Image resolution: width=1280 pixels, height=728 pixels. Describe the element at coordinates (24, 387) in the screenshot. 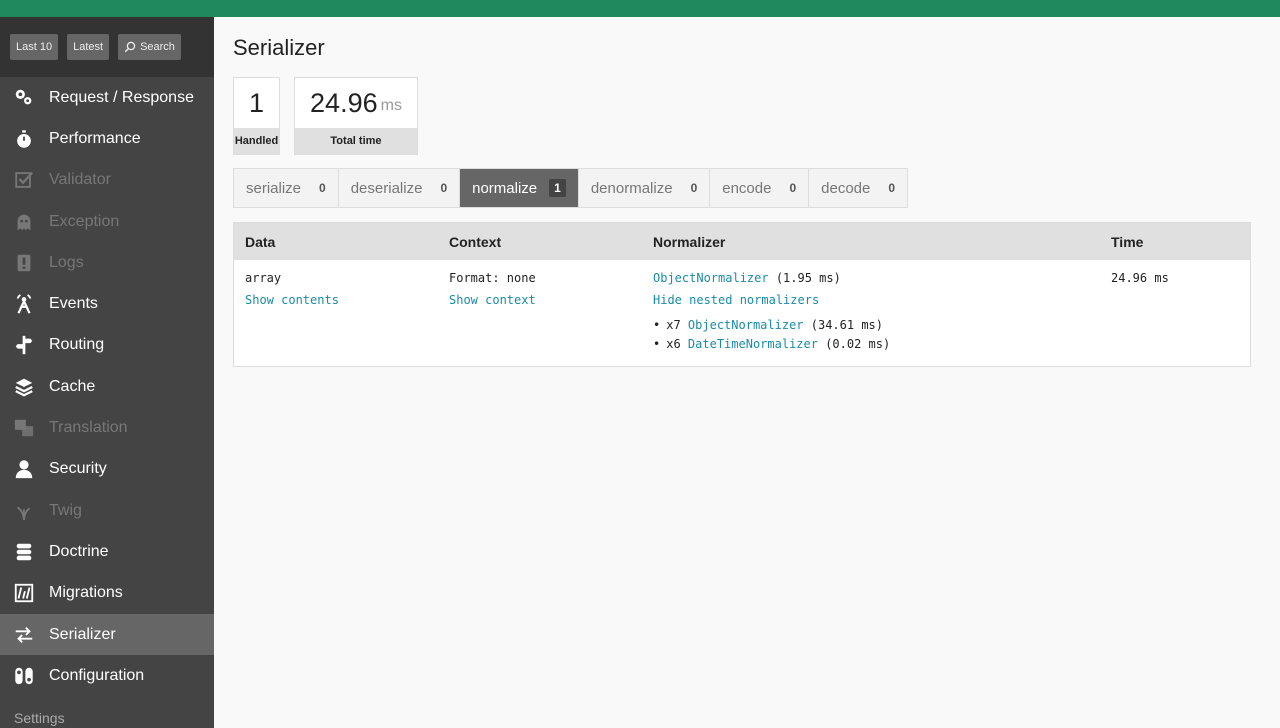

I see `layers-icon` at that location.